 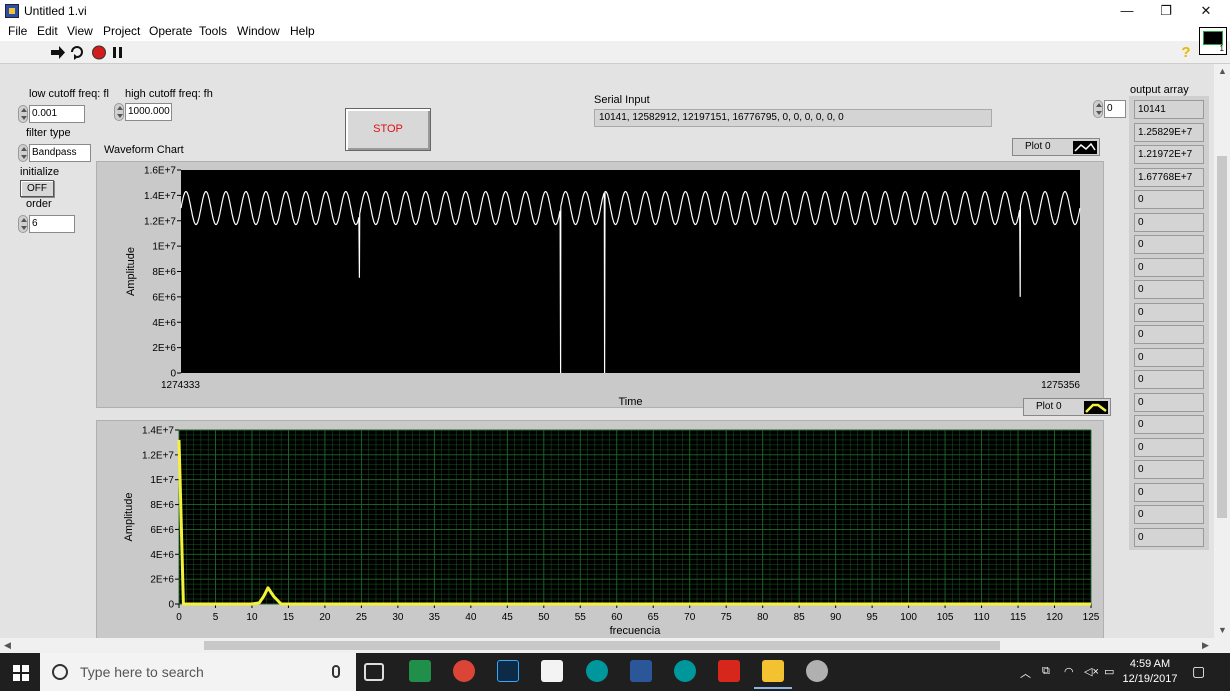 What do you see at coordinates (508, 671) in the screenshot?
I see `photoshop-icon` at bounding box center [508, 671].